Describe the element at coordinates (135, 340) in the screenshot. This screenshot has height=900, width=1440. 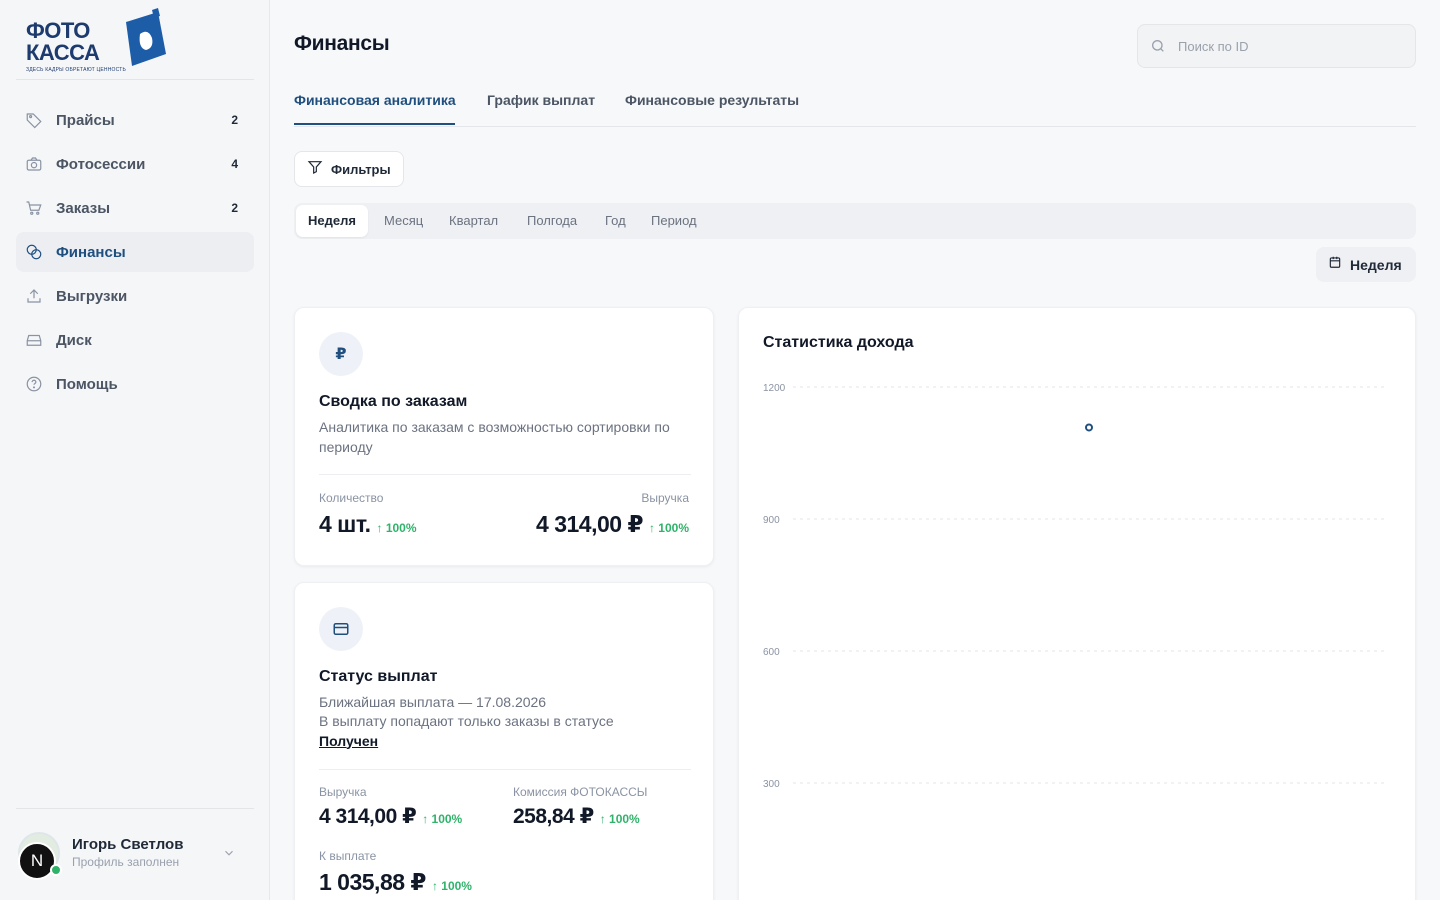
I see `sidebar-item-disk: Диск` at that location.